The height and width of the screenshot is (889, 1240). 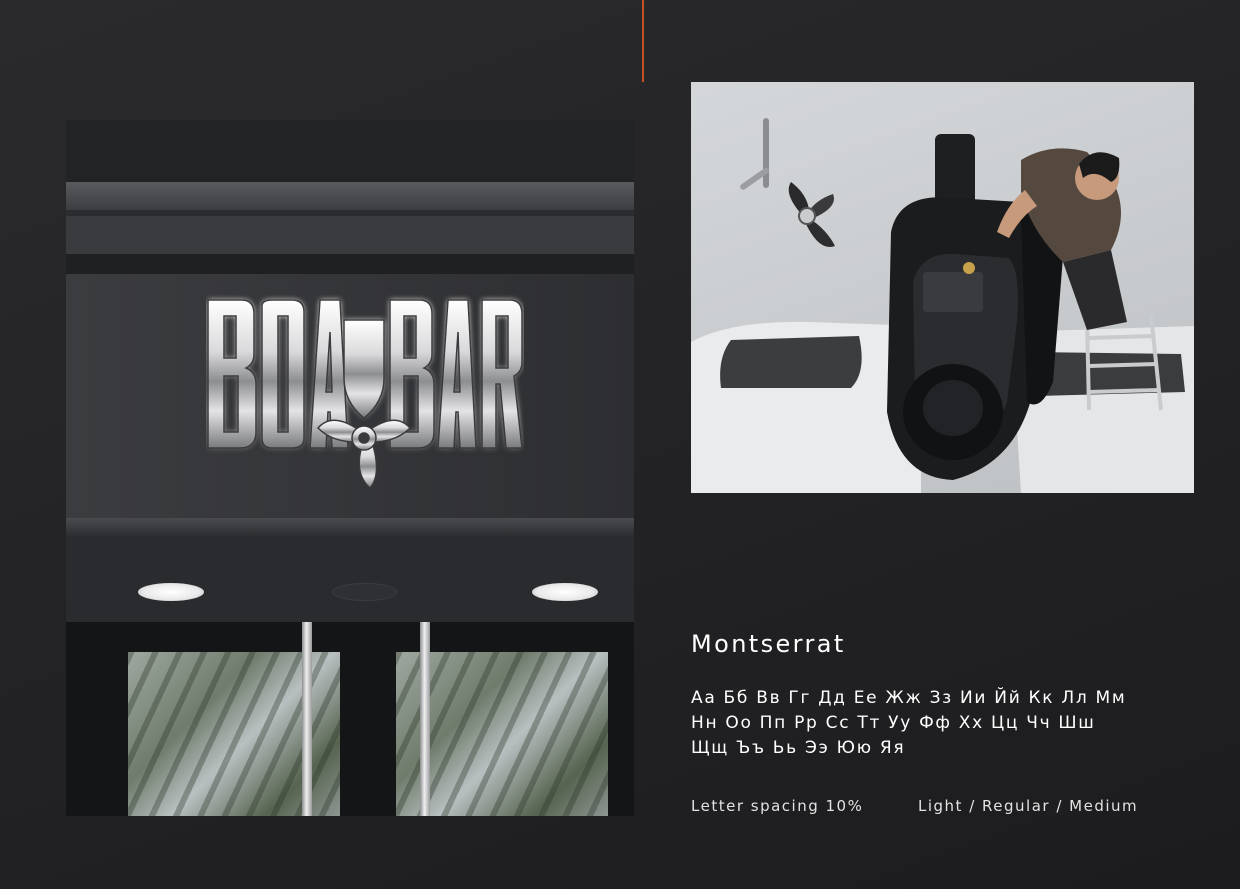 What do you see at coordinates (893, 723) in the screenshot?
I see `alphabet-line: Нн Оо Пп Рр Сс Тт Уу Фф Хх Цц Чч Шш` at bounding box center [893, 723].